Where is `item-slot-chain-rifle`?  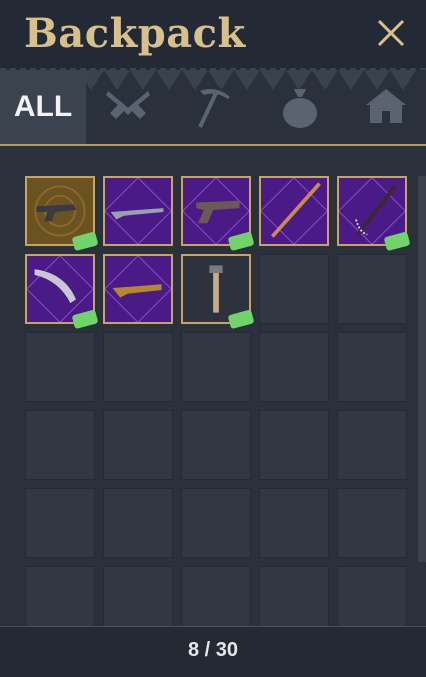
item-slot-chain-rifle is located at coordinates (373, 213).